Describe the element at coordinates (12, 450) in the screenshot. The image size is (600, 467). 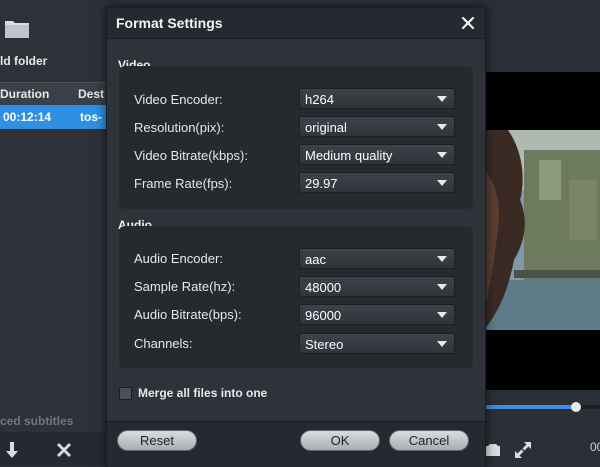
I see `download-icon` at that location.